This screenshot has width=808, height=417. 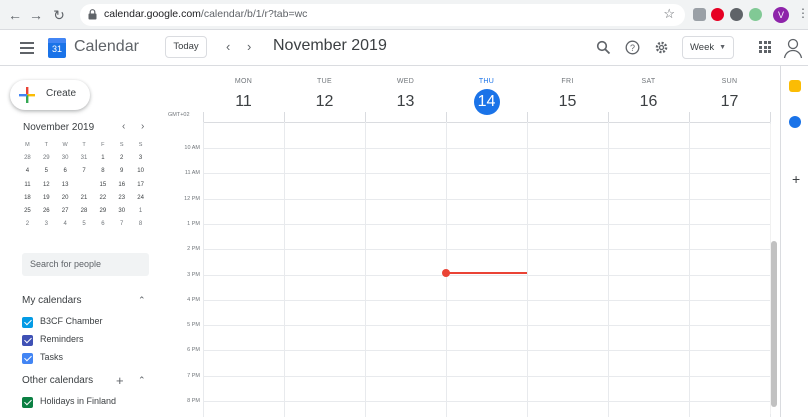 What do you see at coordinates (46, 185) in the screenshot?
I see `mini-day-cell: 12` at bounding box center [46, 185].